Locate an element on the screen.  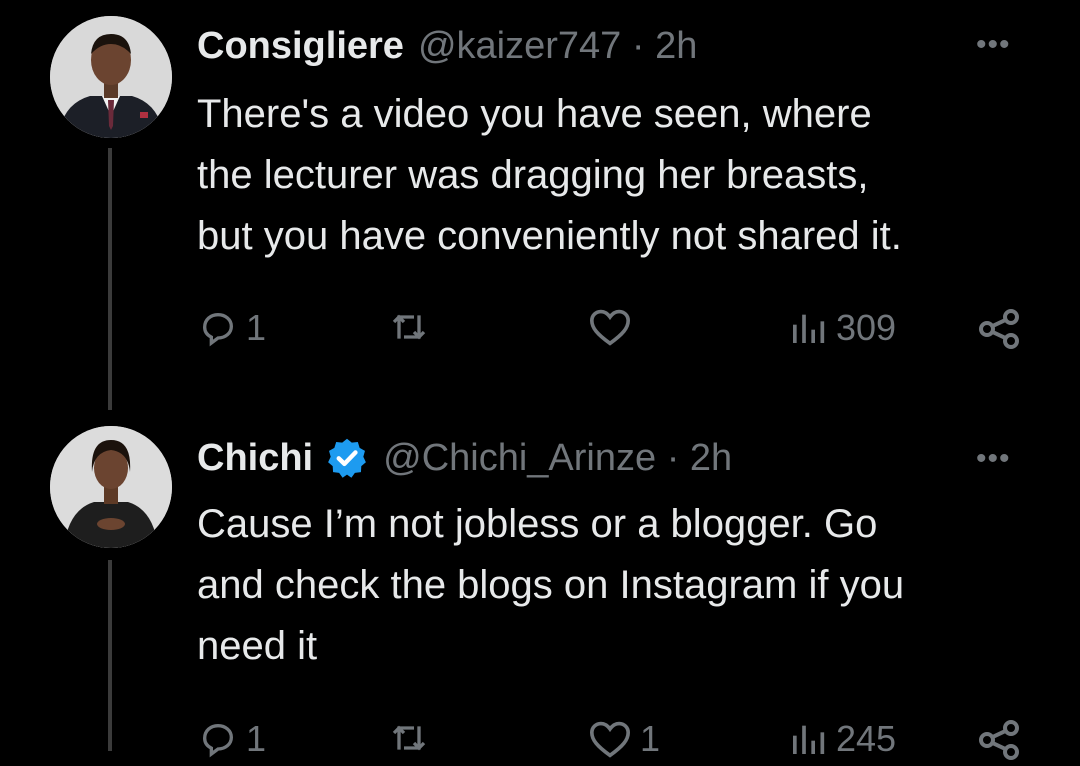
views-button: 309 is located at coordinates (842, 328).